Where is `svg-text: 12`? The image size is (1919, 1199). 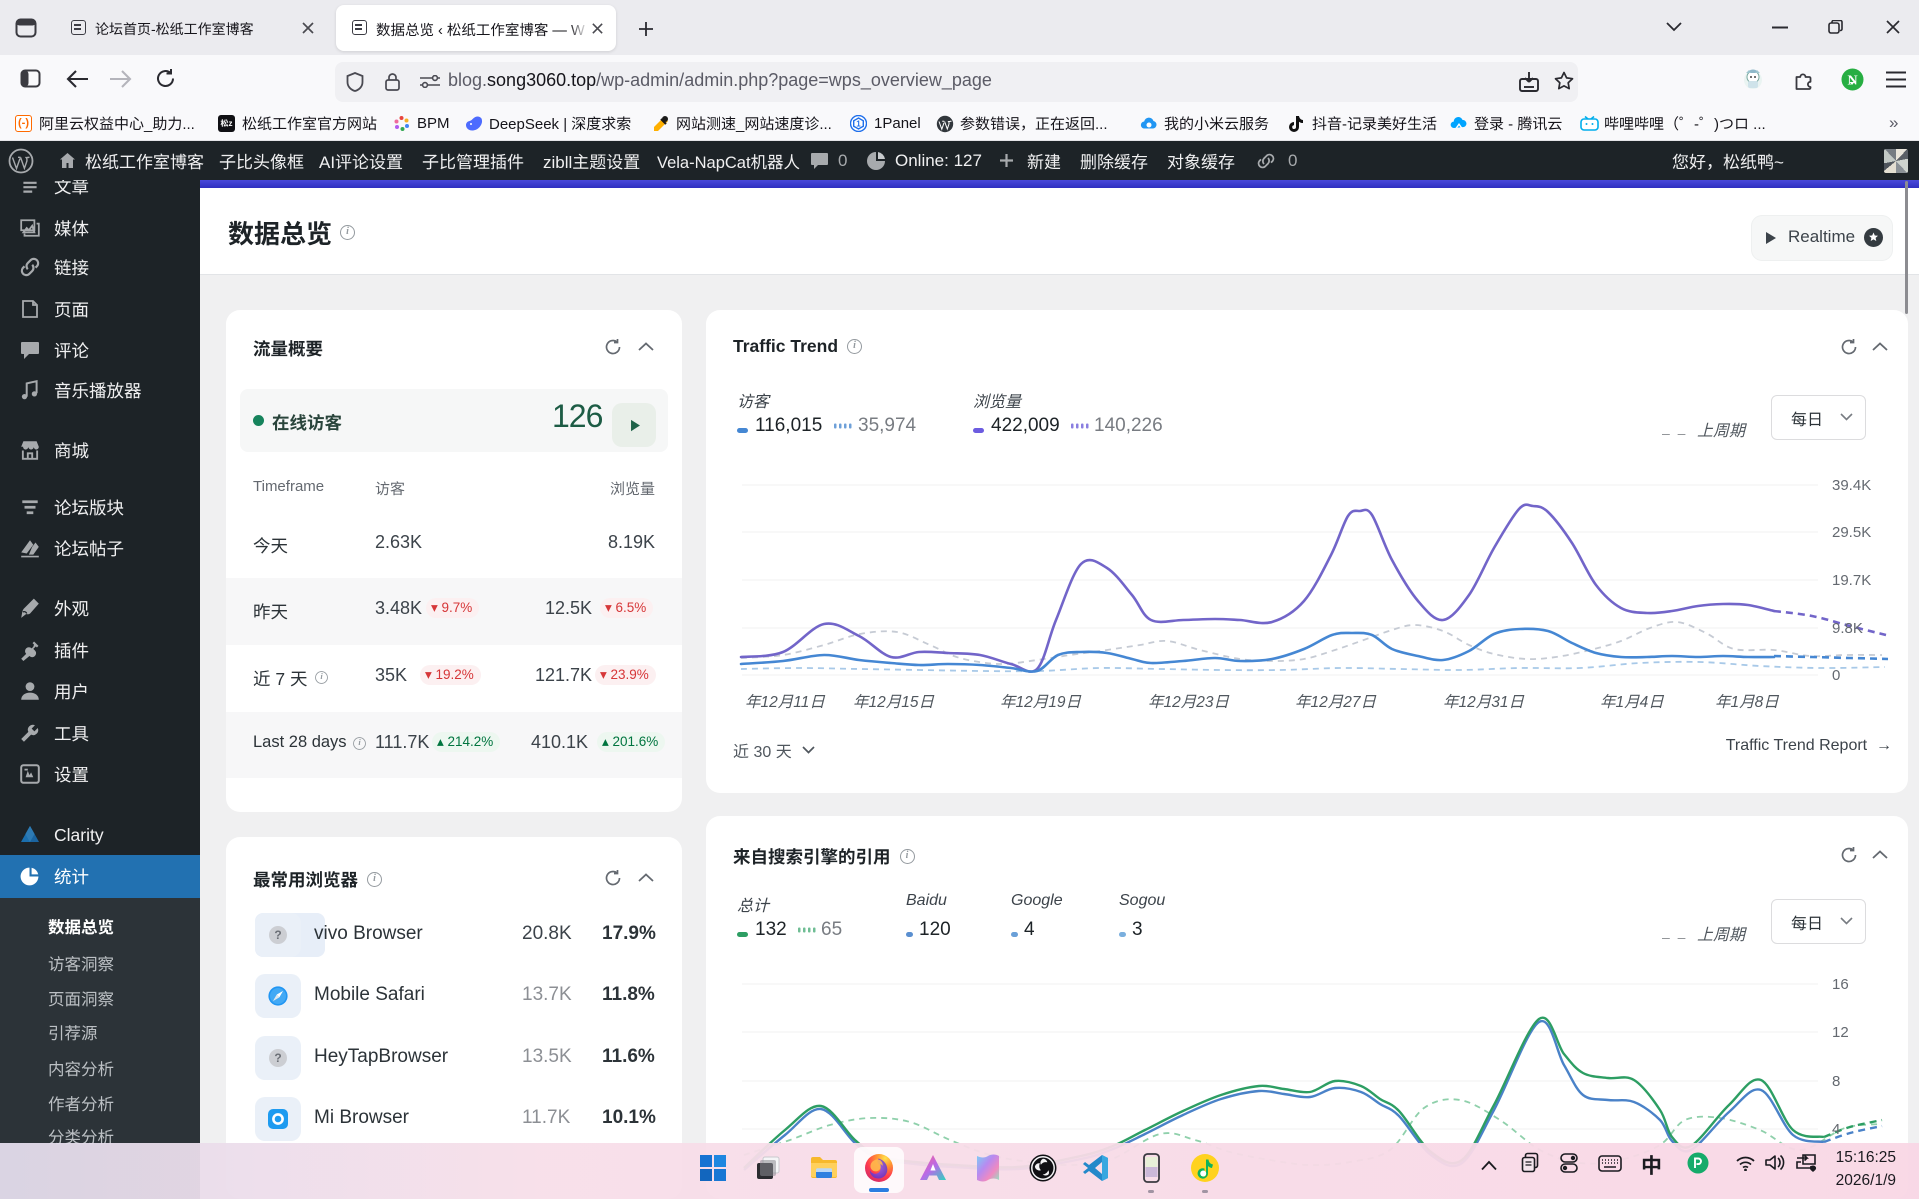 svg-text: 12 is located at coordinates (1840, 1032).